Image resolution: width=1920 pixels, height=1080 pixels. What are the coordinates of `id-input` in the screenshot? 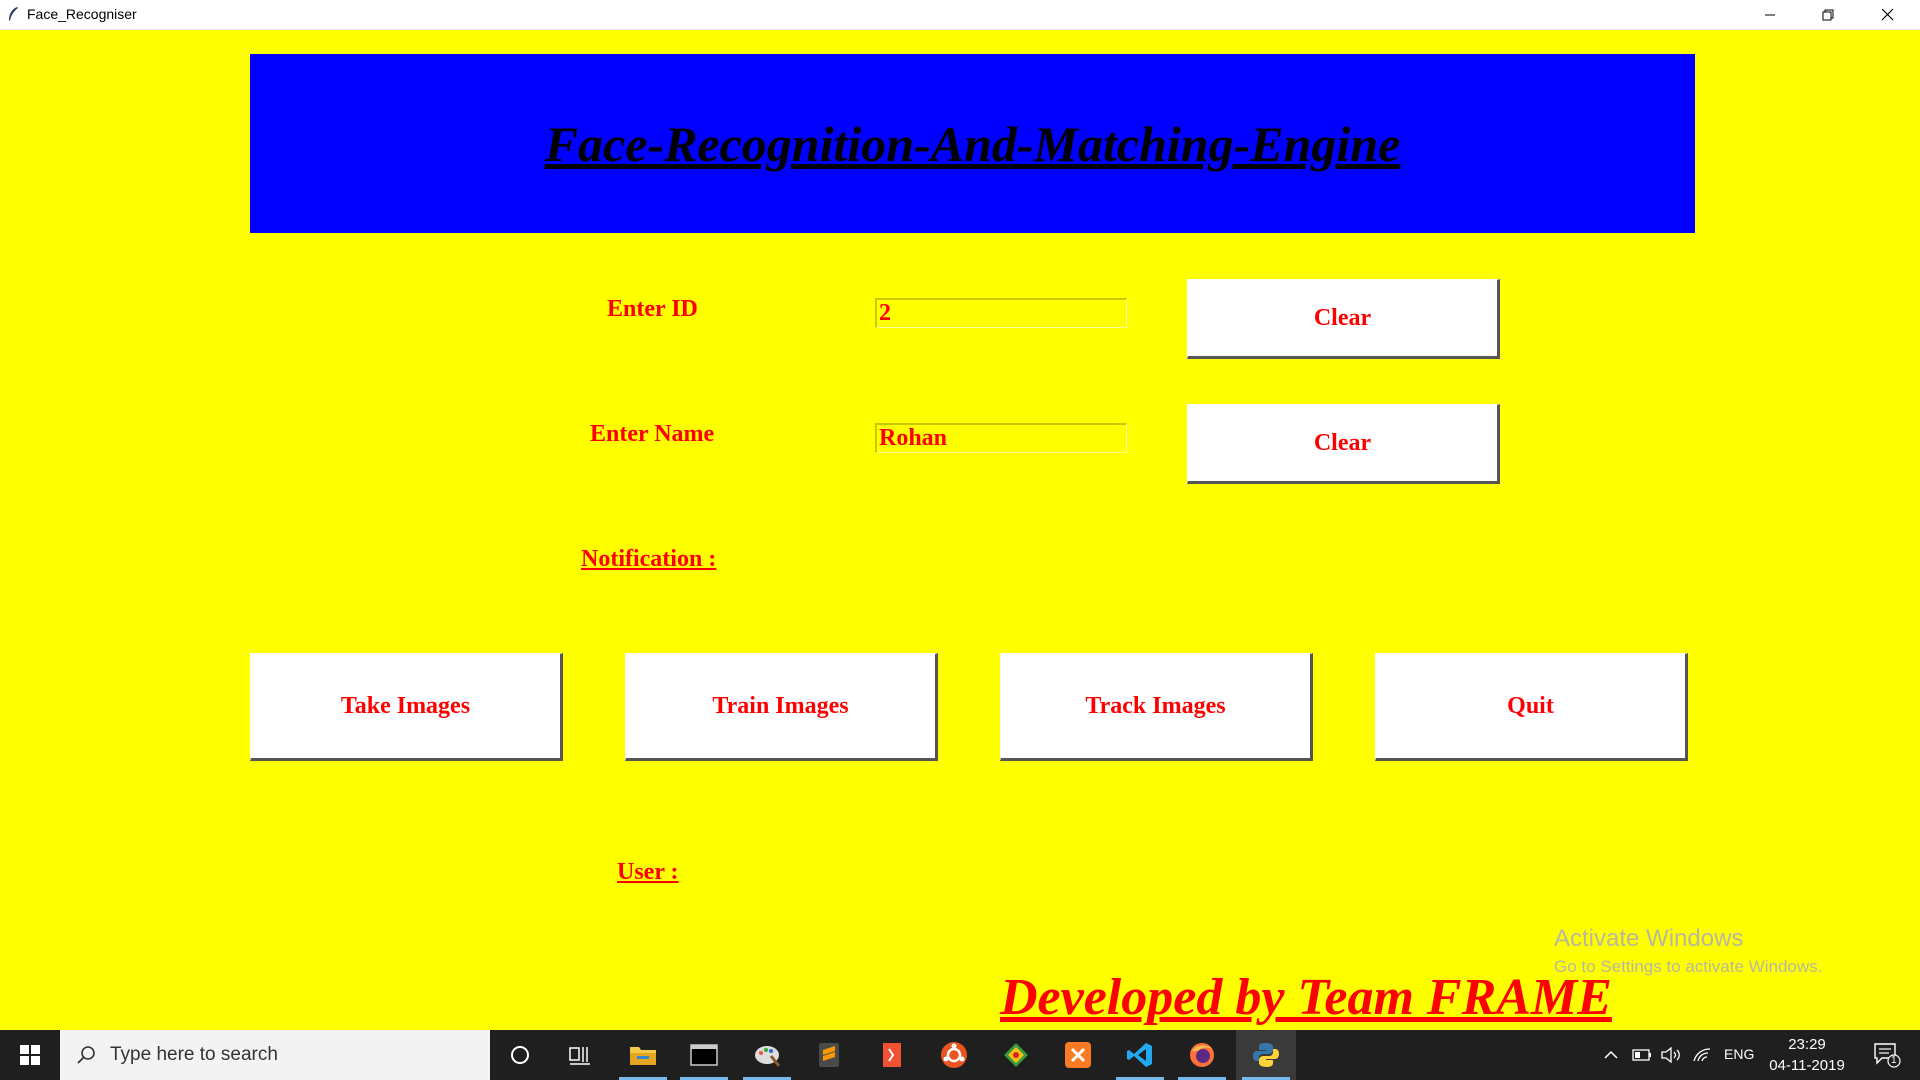 It's located at (1001, 313).